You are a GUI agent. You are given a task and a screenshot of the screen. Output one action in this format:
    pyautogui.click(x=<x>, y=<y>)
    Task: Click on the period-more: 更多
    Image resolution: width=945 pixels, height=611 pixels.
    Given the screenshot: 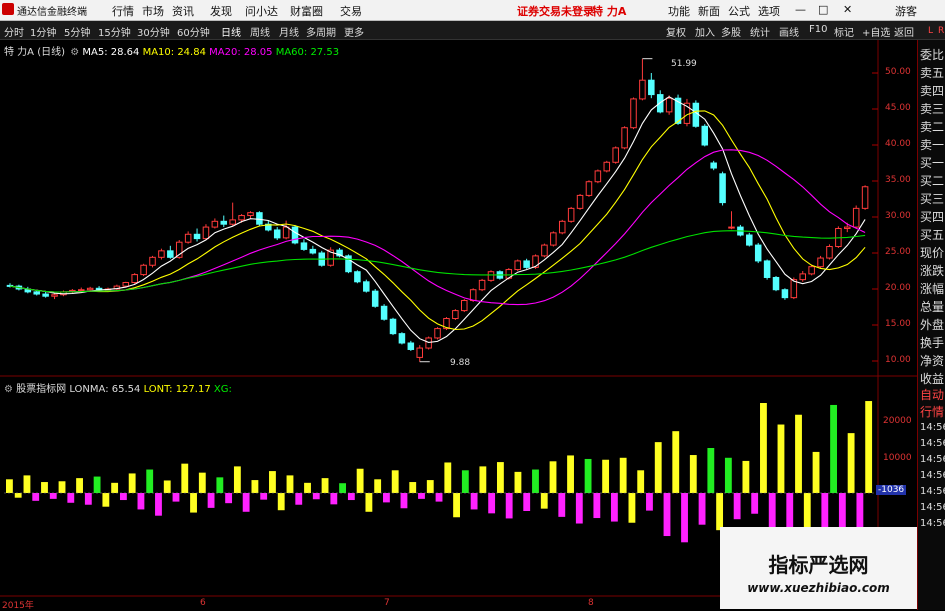 What is the action you would take?
    pyautogui.click(x=354, y=31)
    